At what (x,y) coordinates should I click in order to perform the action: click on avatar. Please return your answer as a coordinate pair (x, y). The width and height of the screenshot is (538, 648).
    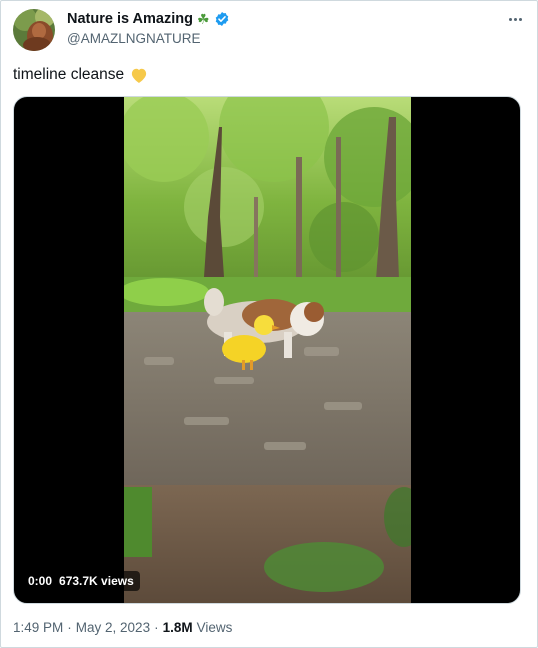
    Looking at the image, I should click on (34, 30).